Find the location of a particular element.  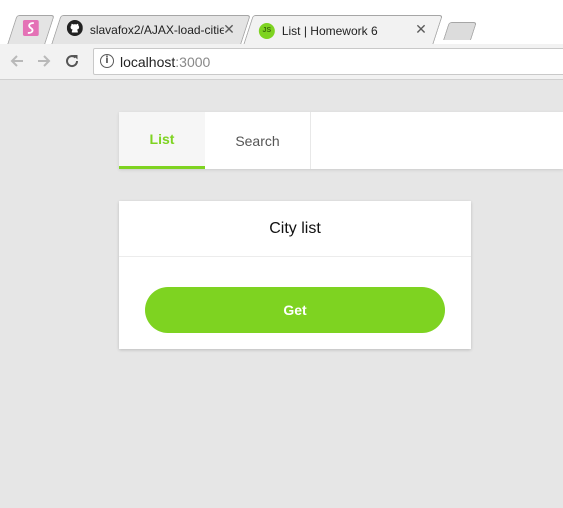

tab-title: slavafox2/AJAX-load-citie is located at coordinates (156, 30).